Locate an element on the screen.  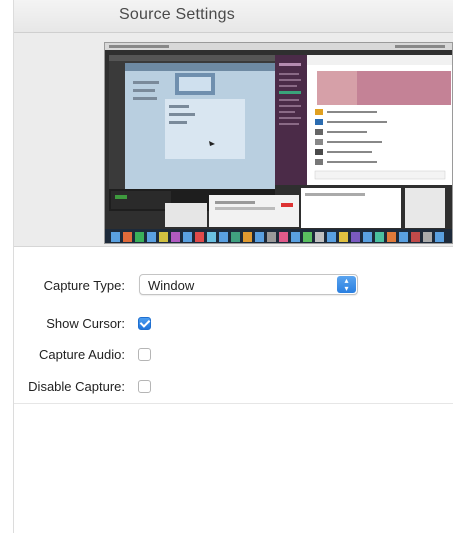
select-stepper-icon: ▴ ▾ is located at coordinates (346, 284).